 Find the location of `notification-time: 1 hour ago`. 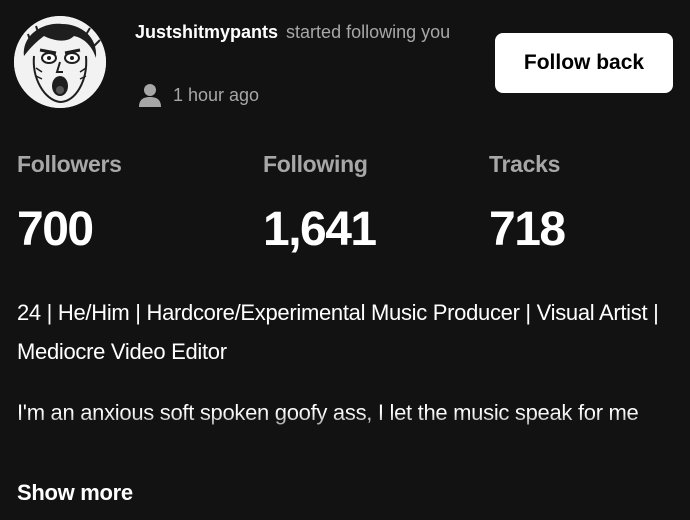

notification-time: 1 hour ago is located at coordinates (216, 94).